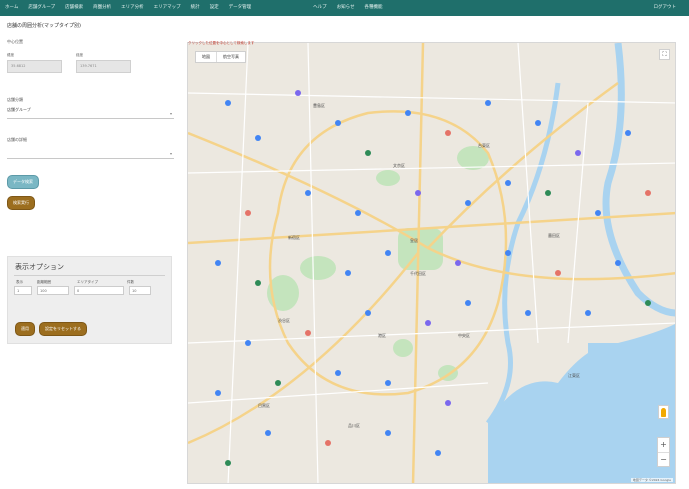  I want to click on nav-item-store-group: 店舗グループ, so click(41, 8).